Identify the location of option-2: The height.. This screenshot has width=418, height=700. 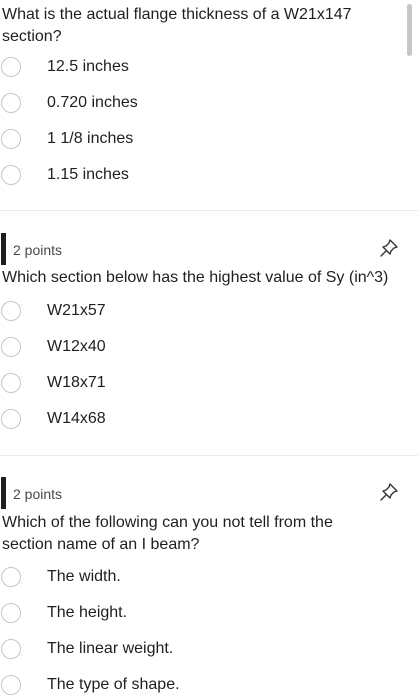
(209, 613).